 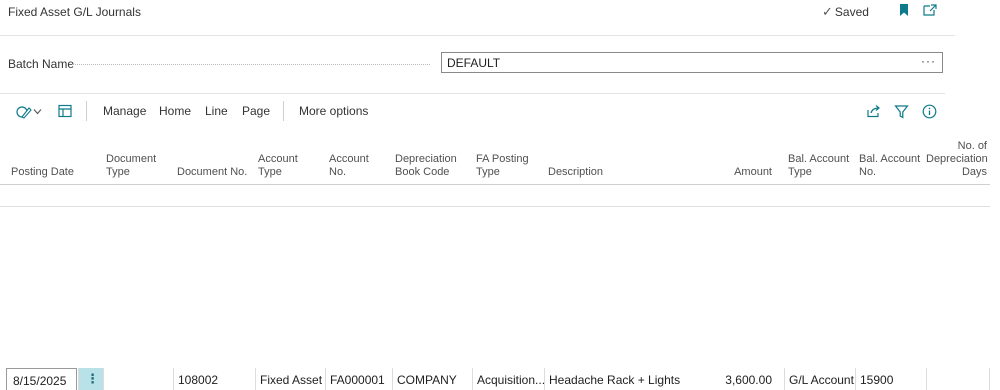 I want to click on batch-name-field: DEFAULT ···, so click(x=692, y=62).